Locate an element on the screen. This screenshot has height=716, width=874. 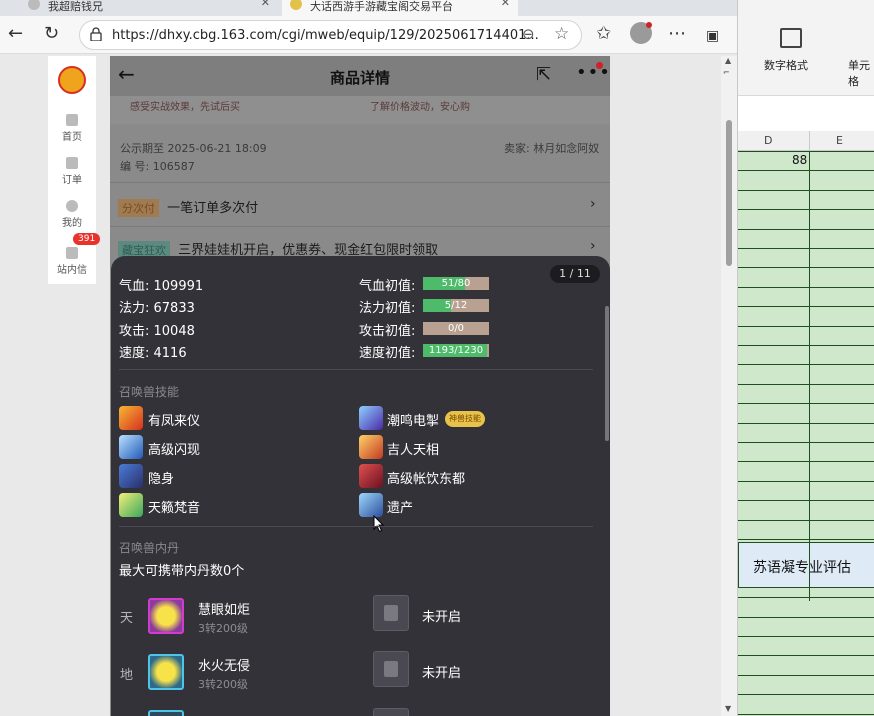
profile-dot is located at coordinates (649, 25).